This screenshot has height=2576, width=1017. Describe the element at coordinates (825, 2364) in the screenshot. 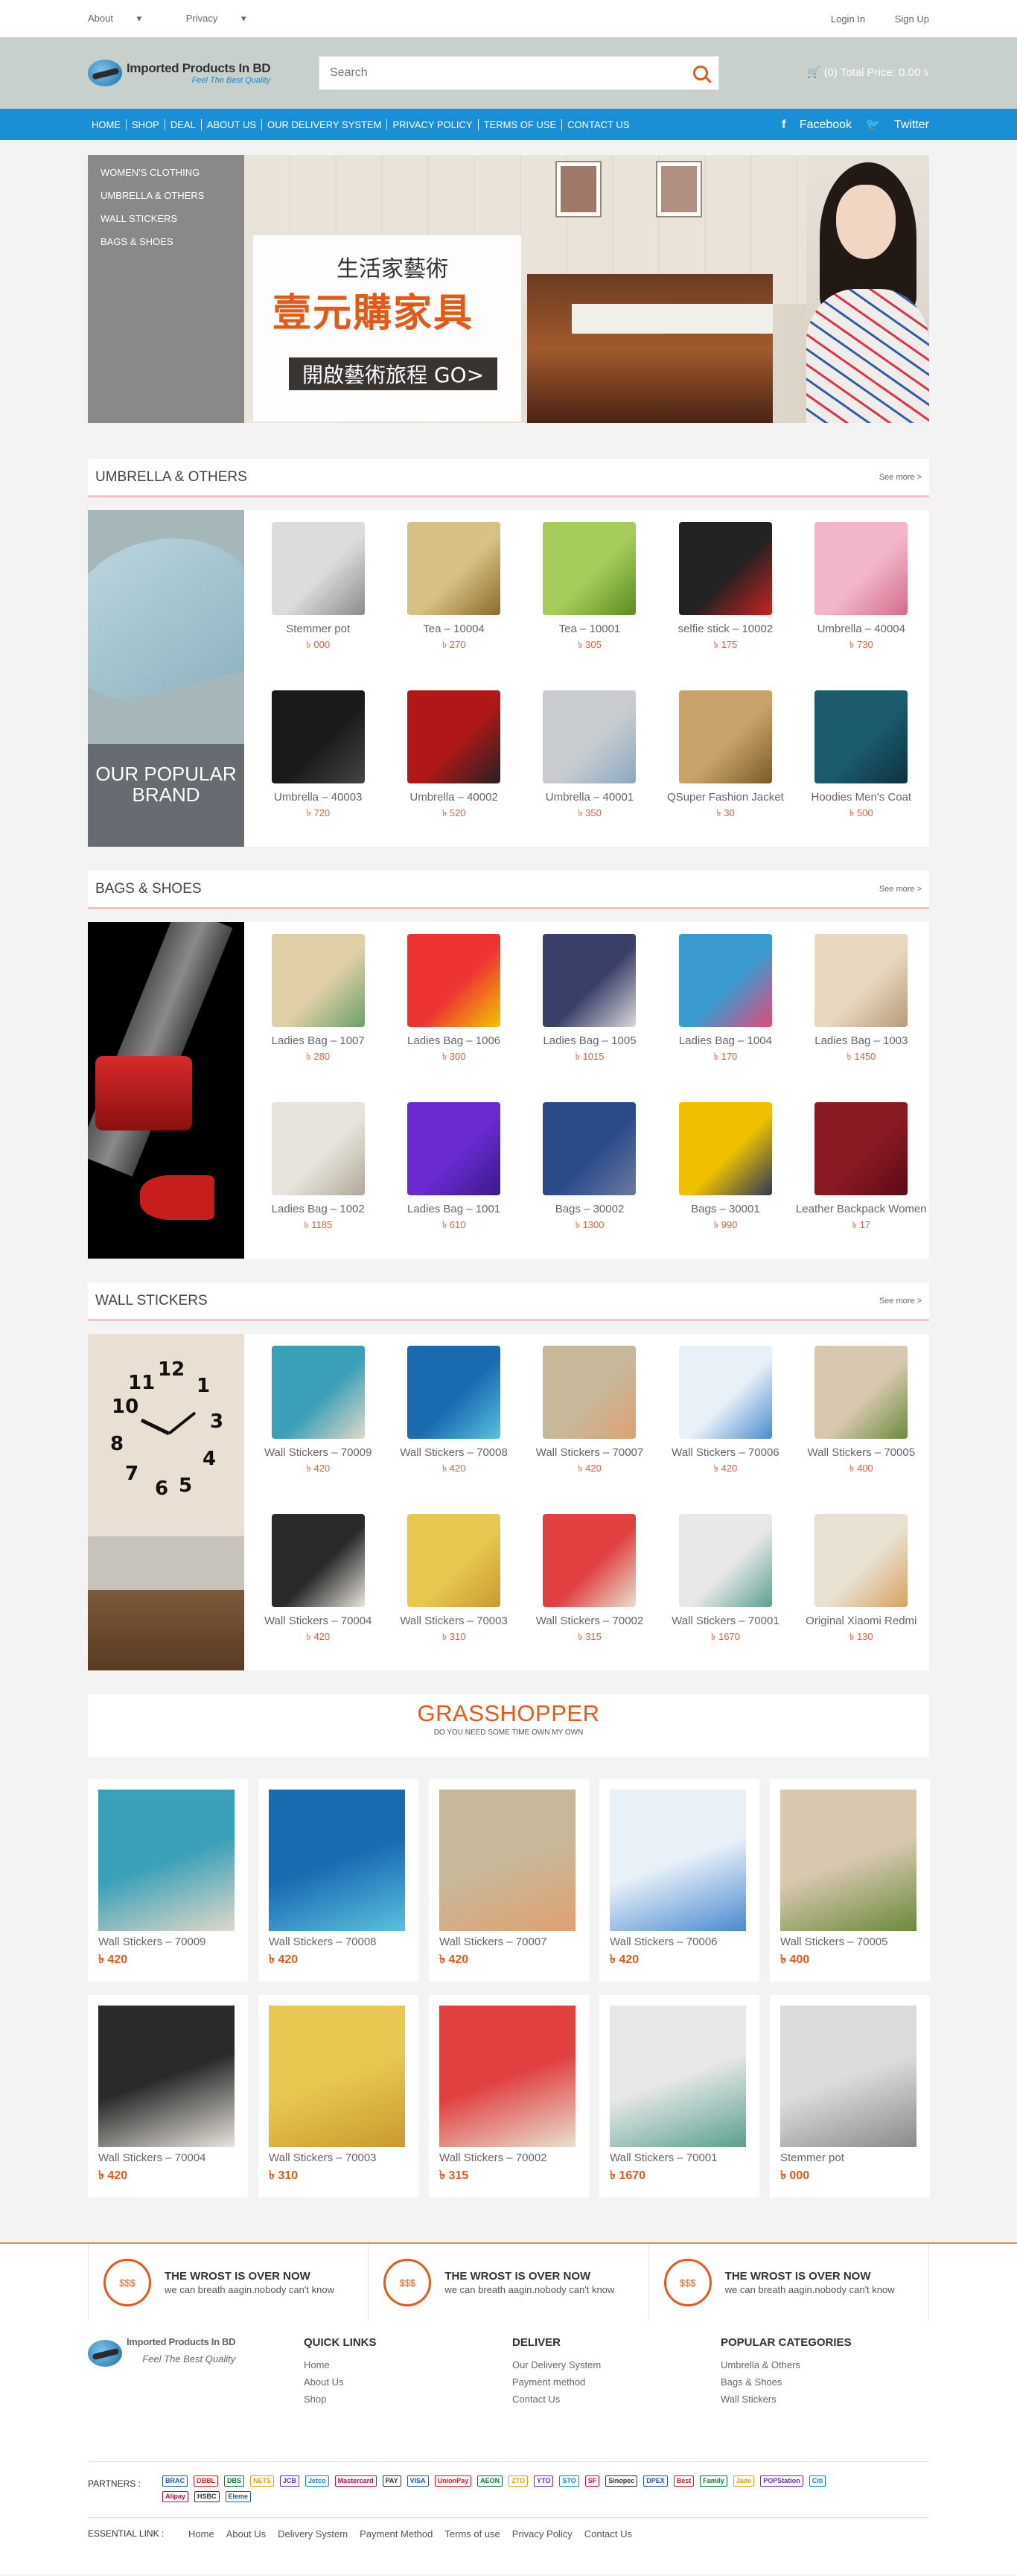

I see `footer-link-umbrella: Umbrella & Others` at that location.